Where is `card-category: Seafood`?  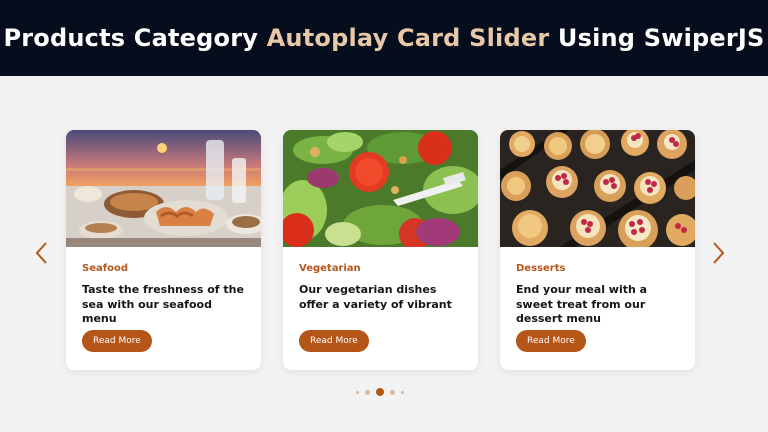 card-category: Seafood is located at coordinates (105, 268).